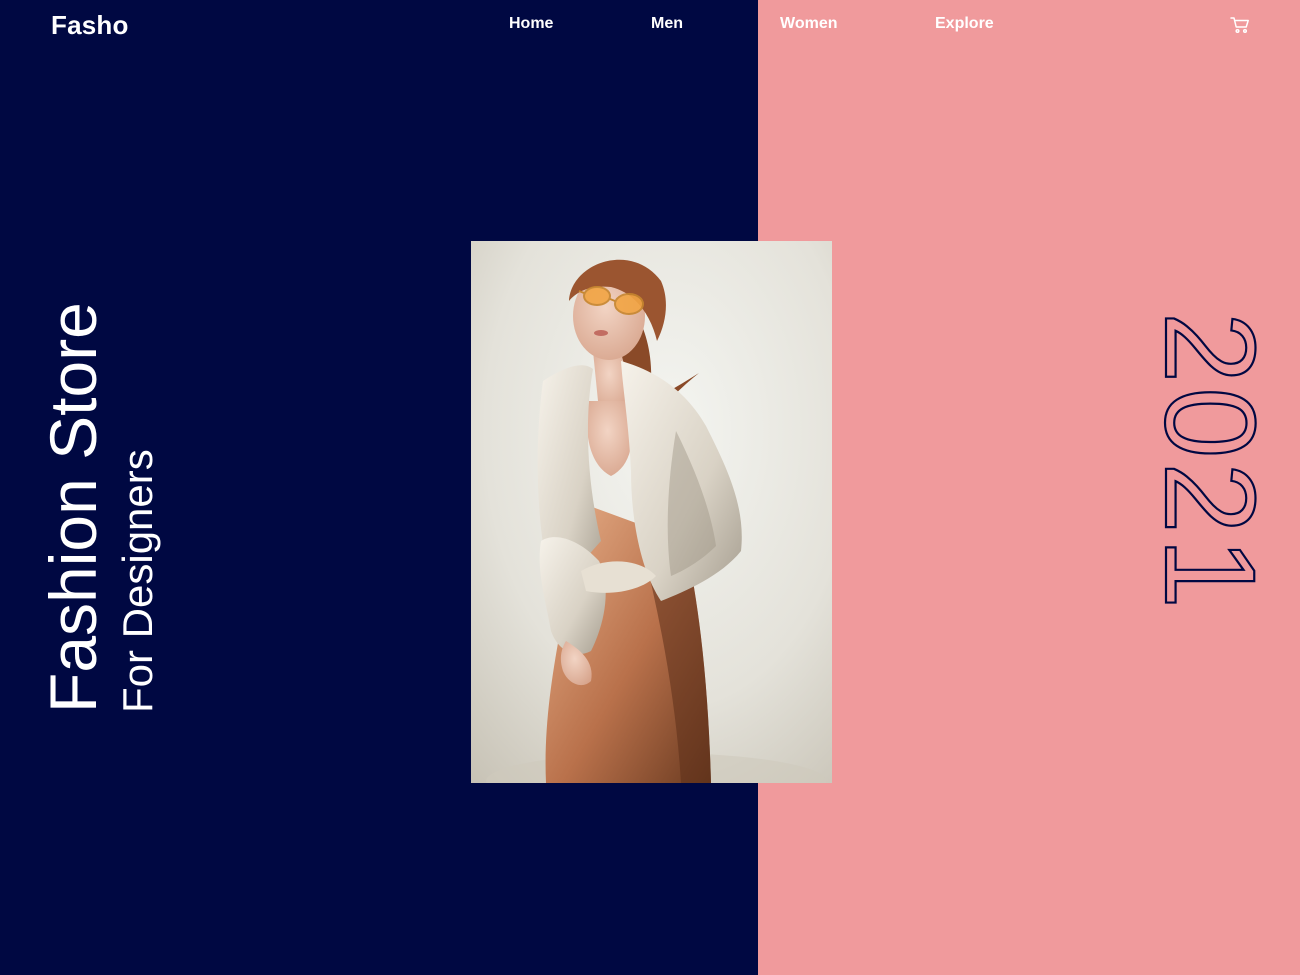 The image size is (1300, 975). I want to click on year-text: 2021, so click(1213, 462).